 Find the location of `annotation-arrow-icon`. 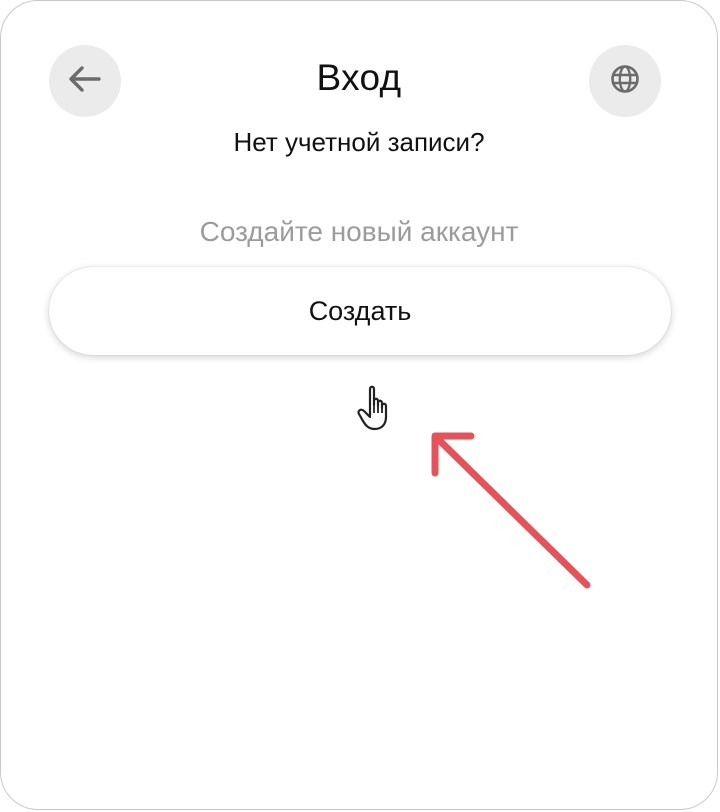

annotation-arrow-icon is located at coordinates (511, 510).